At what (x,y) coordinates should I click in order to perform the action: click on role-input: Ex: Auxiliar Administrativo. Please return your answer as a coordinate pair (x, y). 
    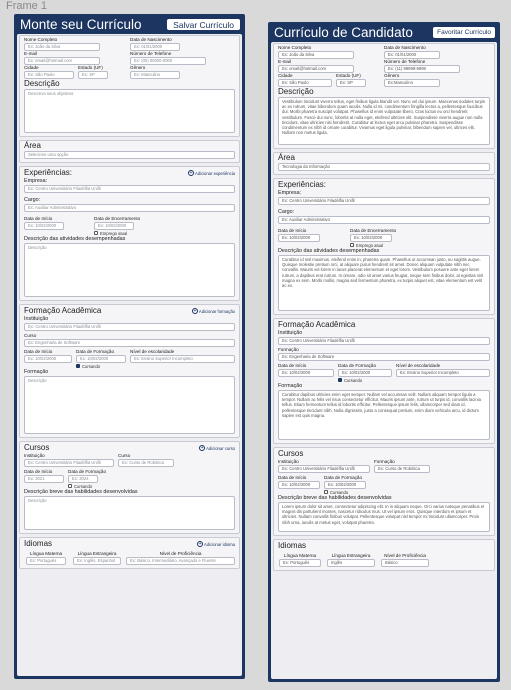
    Looking at the image, I should click on (129, 208).